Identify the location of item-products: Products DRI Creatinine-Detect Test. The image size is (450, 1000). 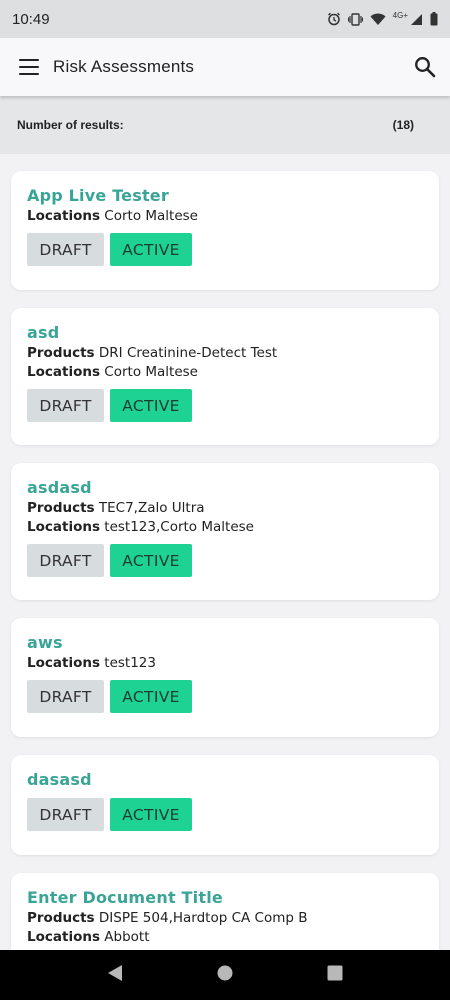
(225, 353).